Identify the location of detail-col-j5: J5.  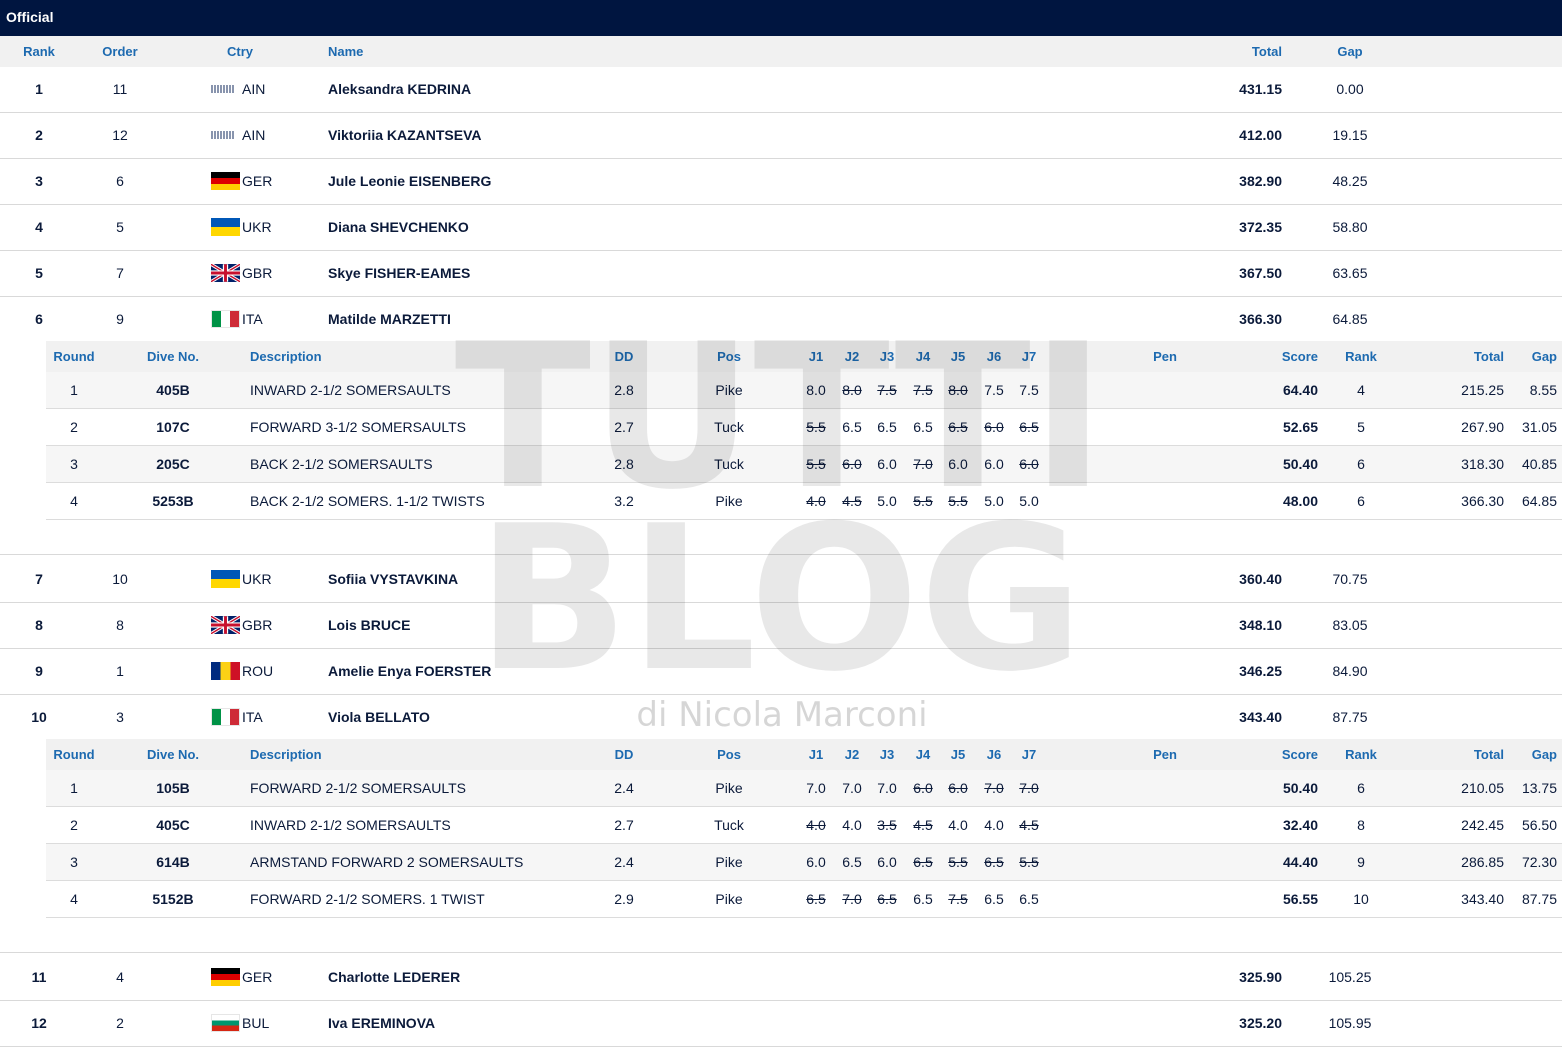
(958, 356).